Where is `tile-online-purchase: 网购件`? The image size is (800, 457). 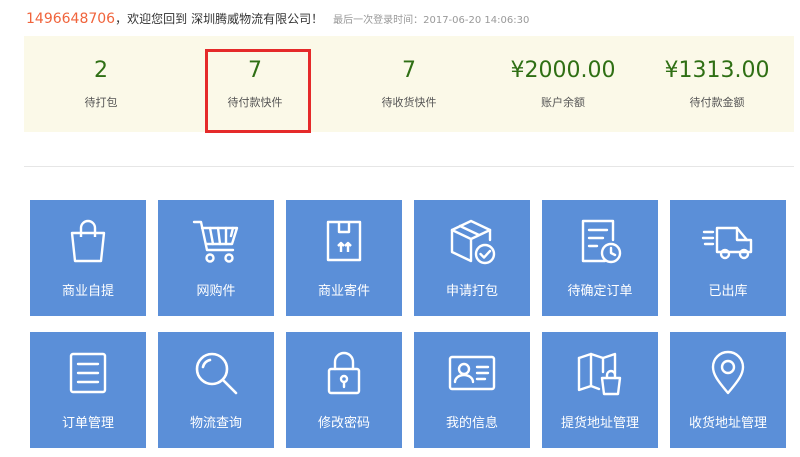 tile-online-purchase: 网购件 is located at coordinates (216, 258).